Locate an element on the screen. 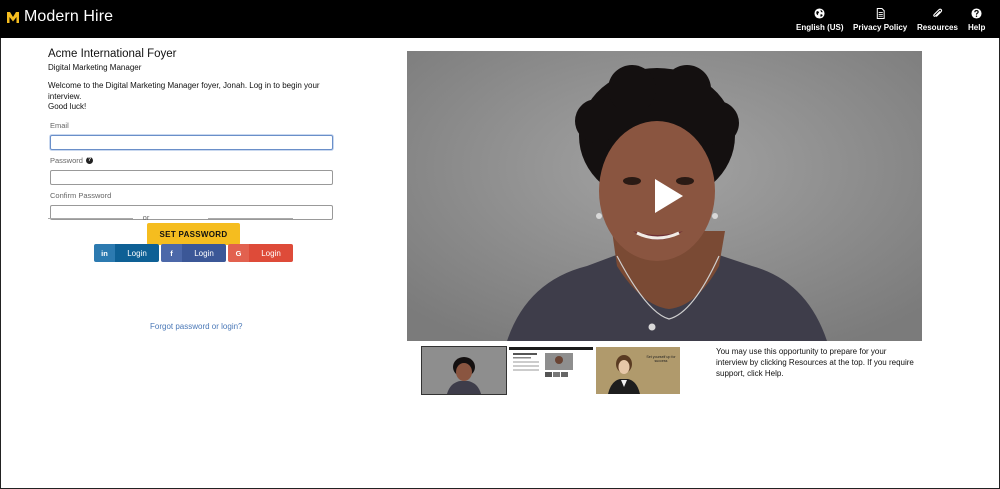 Image resolution: width=1000 pixels, height=489 pixels. nav-help: Help is located at coordinates (976, 20).